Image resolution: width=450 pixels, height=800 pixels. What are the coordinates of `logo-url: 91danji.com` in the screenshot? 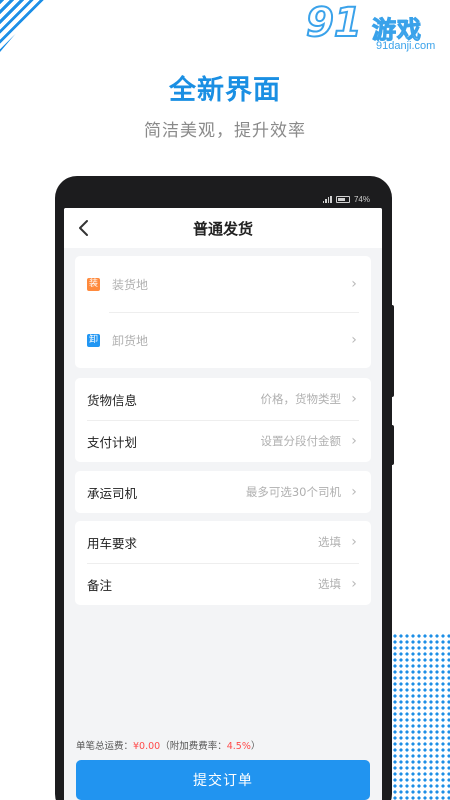 It's located at (406, 46).